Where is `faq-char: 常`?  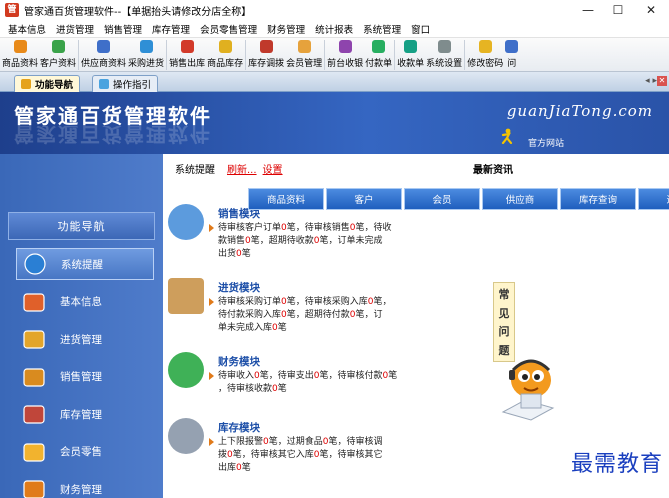
faq-char: 常 is located at coordinates (504, 295).